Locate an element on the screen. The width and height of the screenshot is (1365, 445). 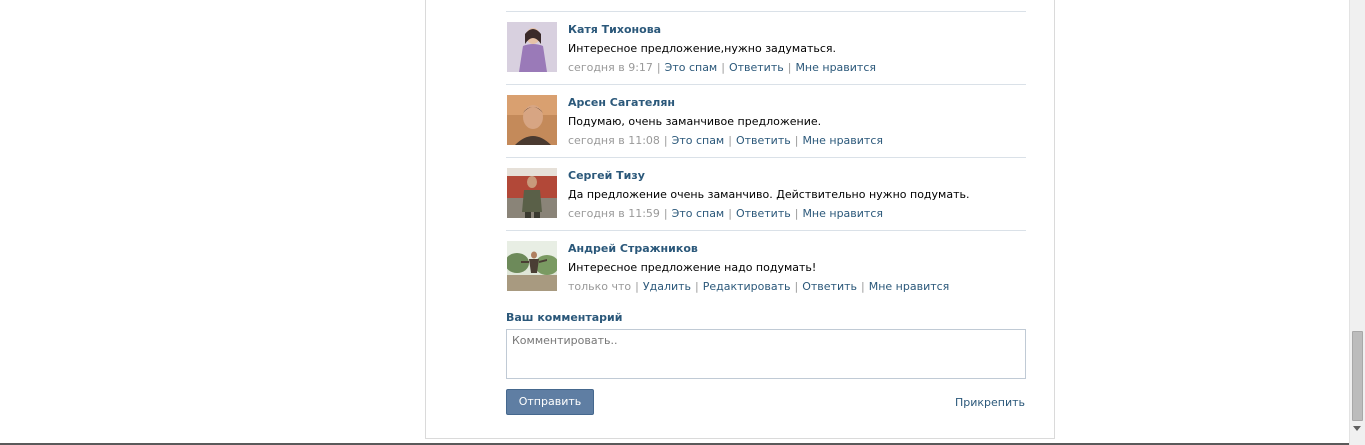
comment-text: Интересное предложение надо подумать! is located at coordinates (692, 267).